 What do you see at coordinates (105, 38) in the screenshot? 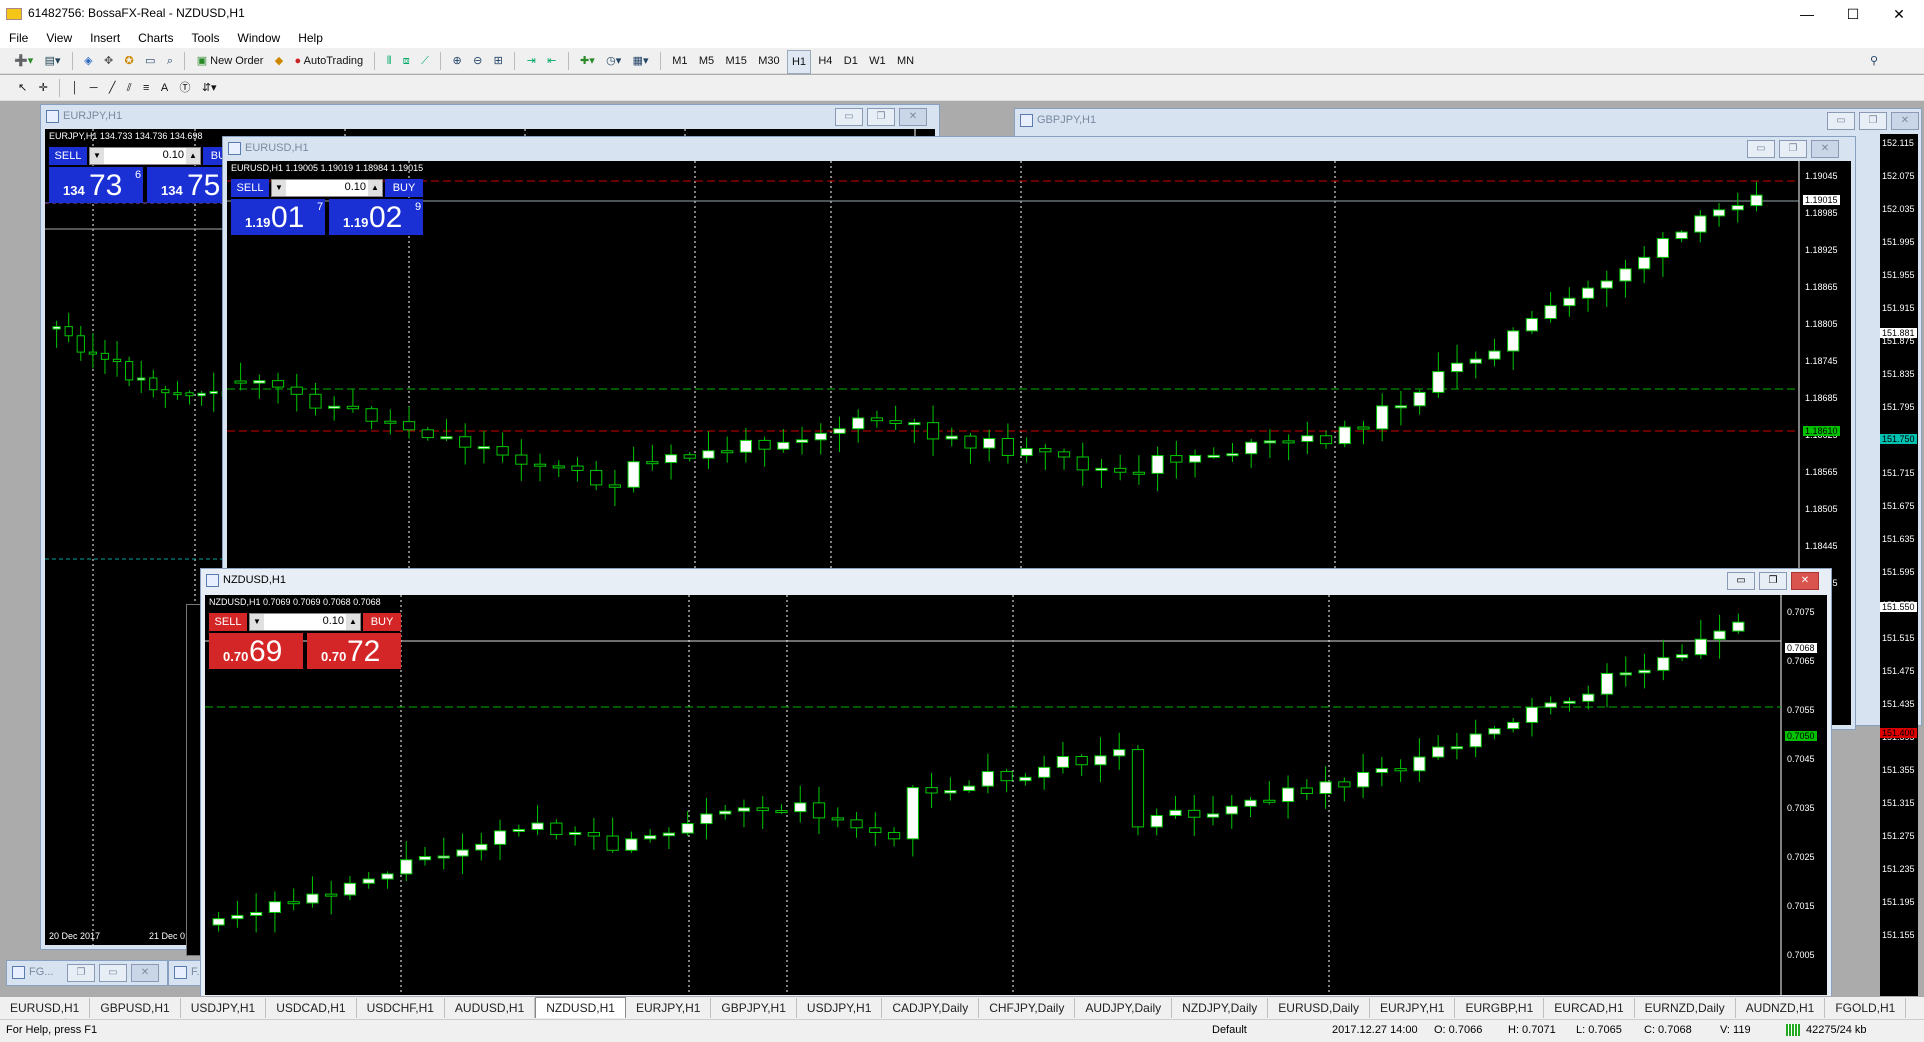
I see `menu-insert: Insert` at bounding box center [105, 38].